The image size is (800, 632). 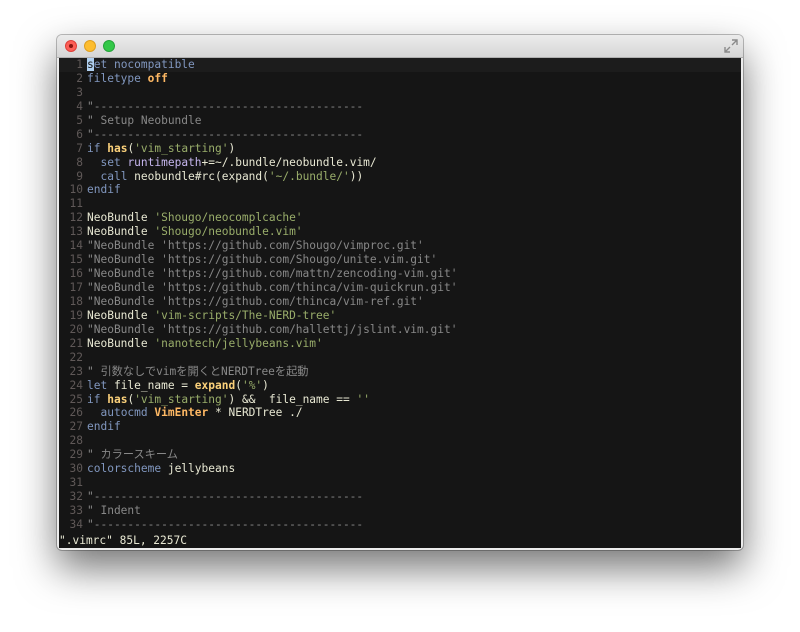 What do you see at coordinates (400, 344) in the screenshot?
I see `code-line: 21 NeoBundle 'nanotech/jellybeans.vim'` at bounding box center [400, 344].